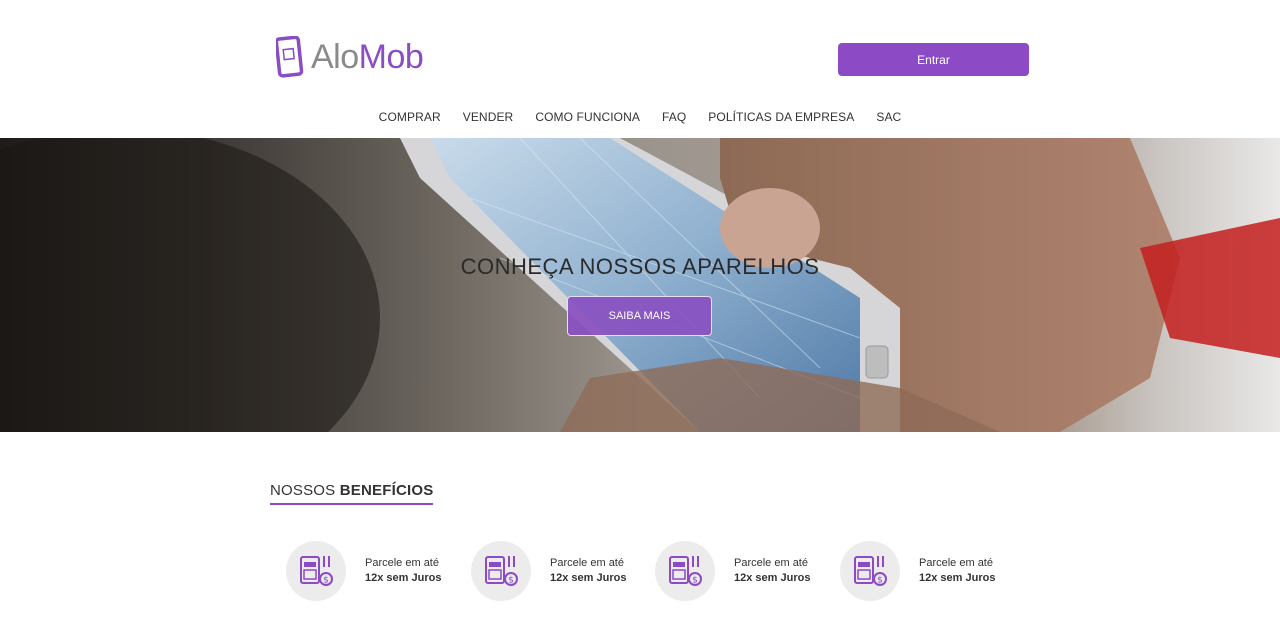 The image size is (1280, 638). I want to click on nav-item-como-funciona: COMO FUNCIONA, so click(587, 117).